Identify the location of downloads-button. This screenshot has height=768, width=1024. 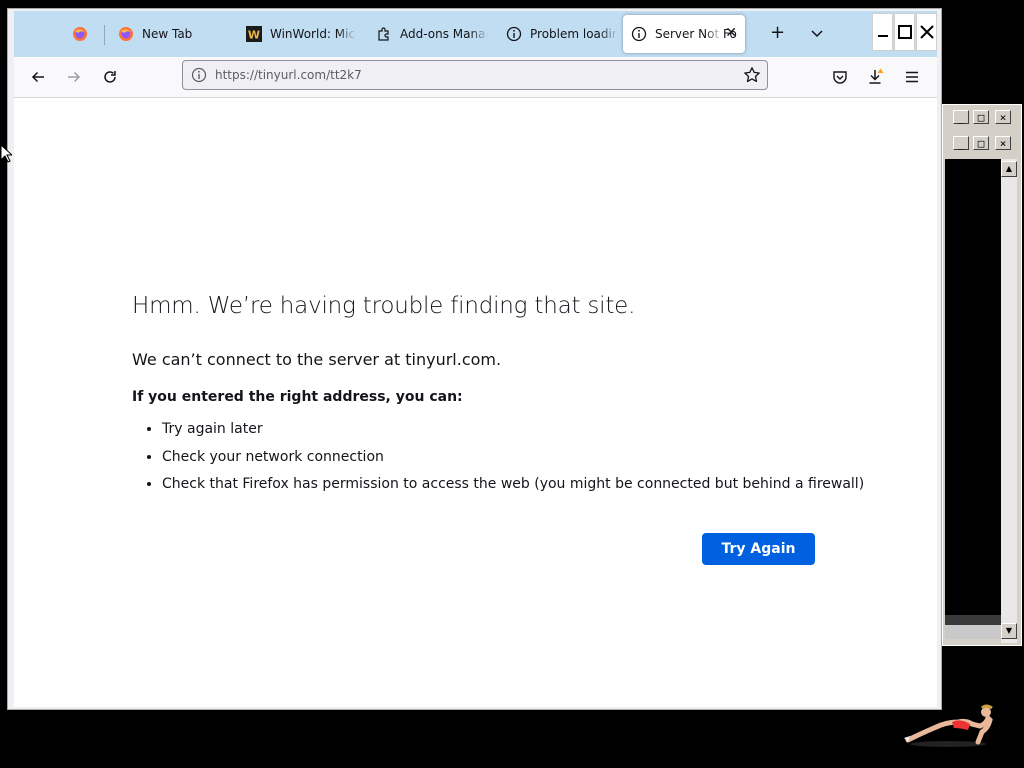
(876, 77).